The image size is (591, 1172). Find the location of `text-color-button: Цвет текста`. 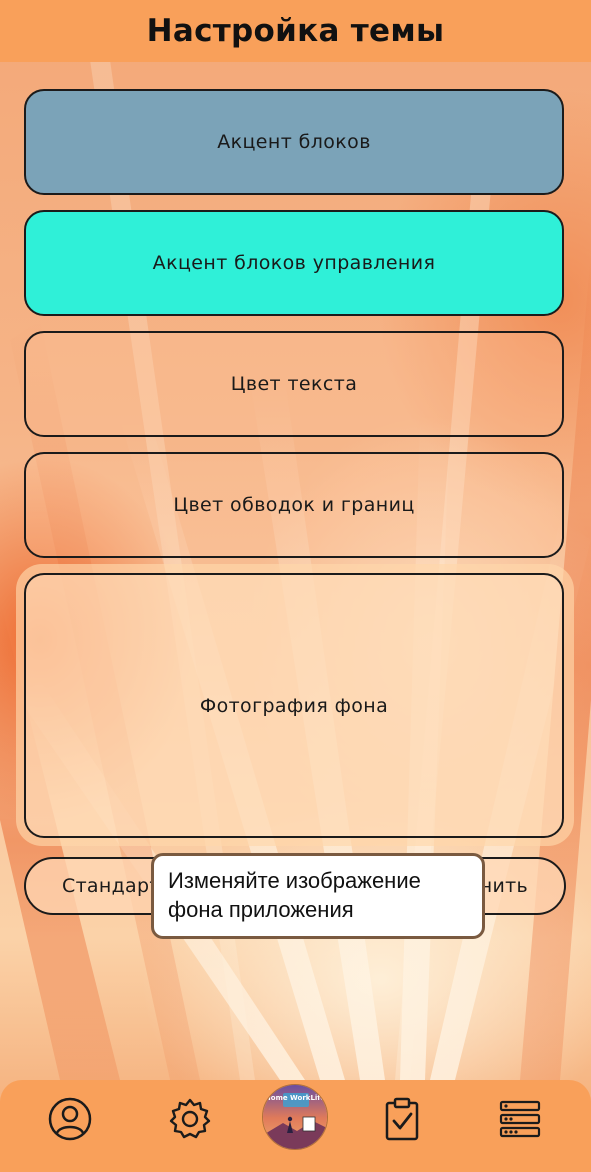

text-color-button: Цвет текста is located at coordinates (294, 384).